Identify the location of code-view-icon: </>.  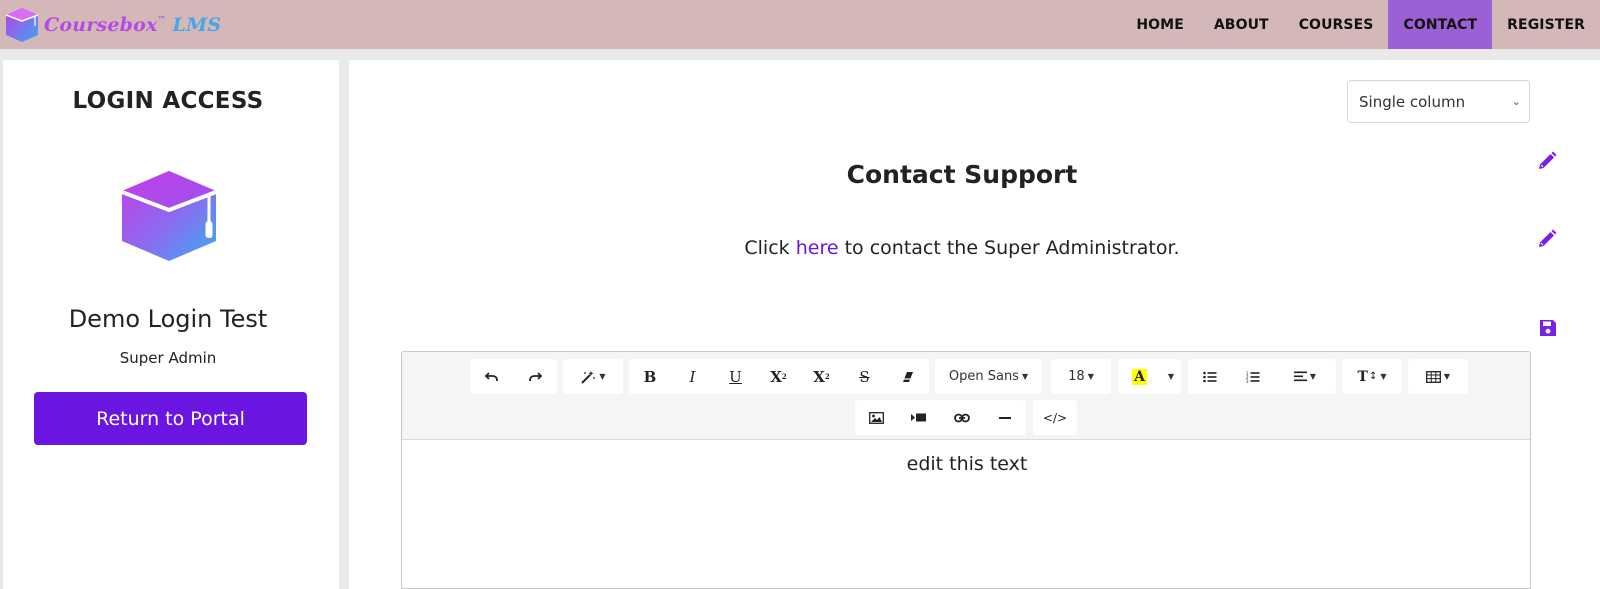
(1055, 417).